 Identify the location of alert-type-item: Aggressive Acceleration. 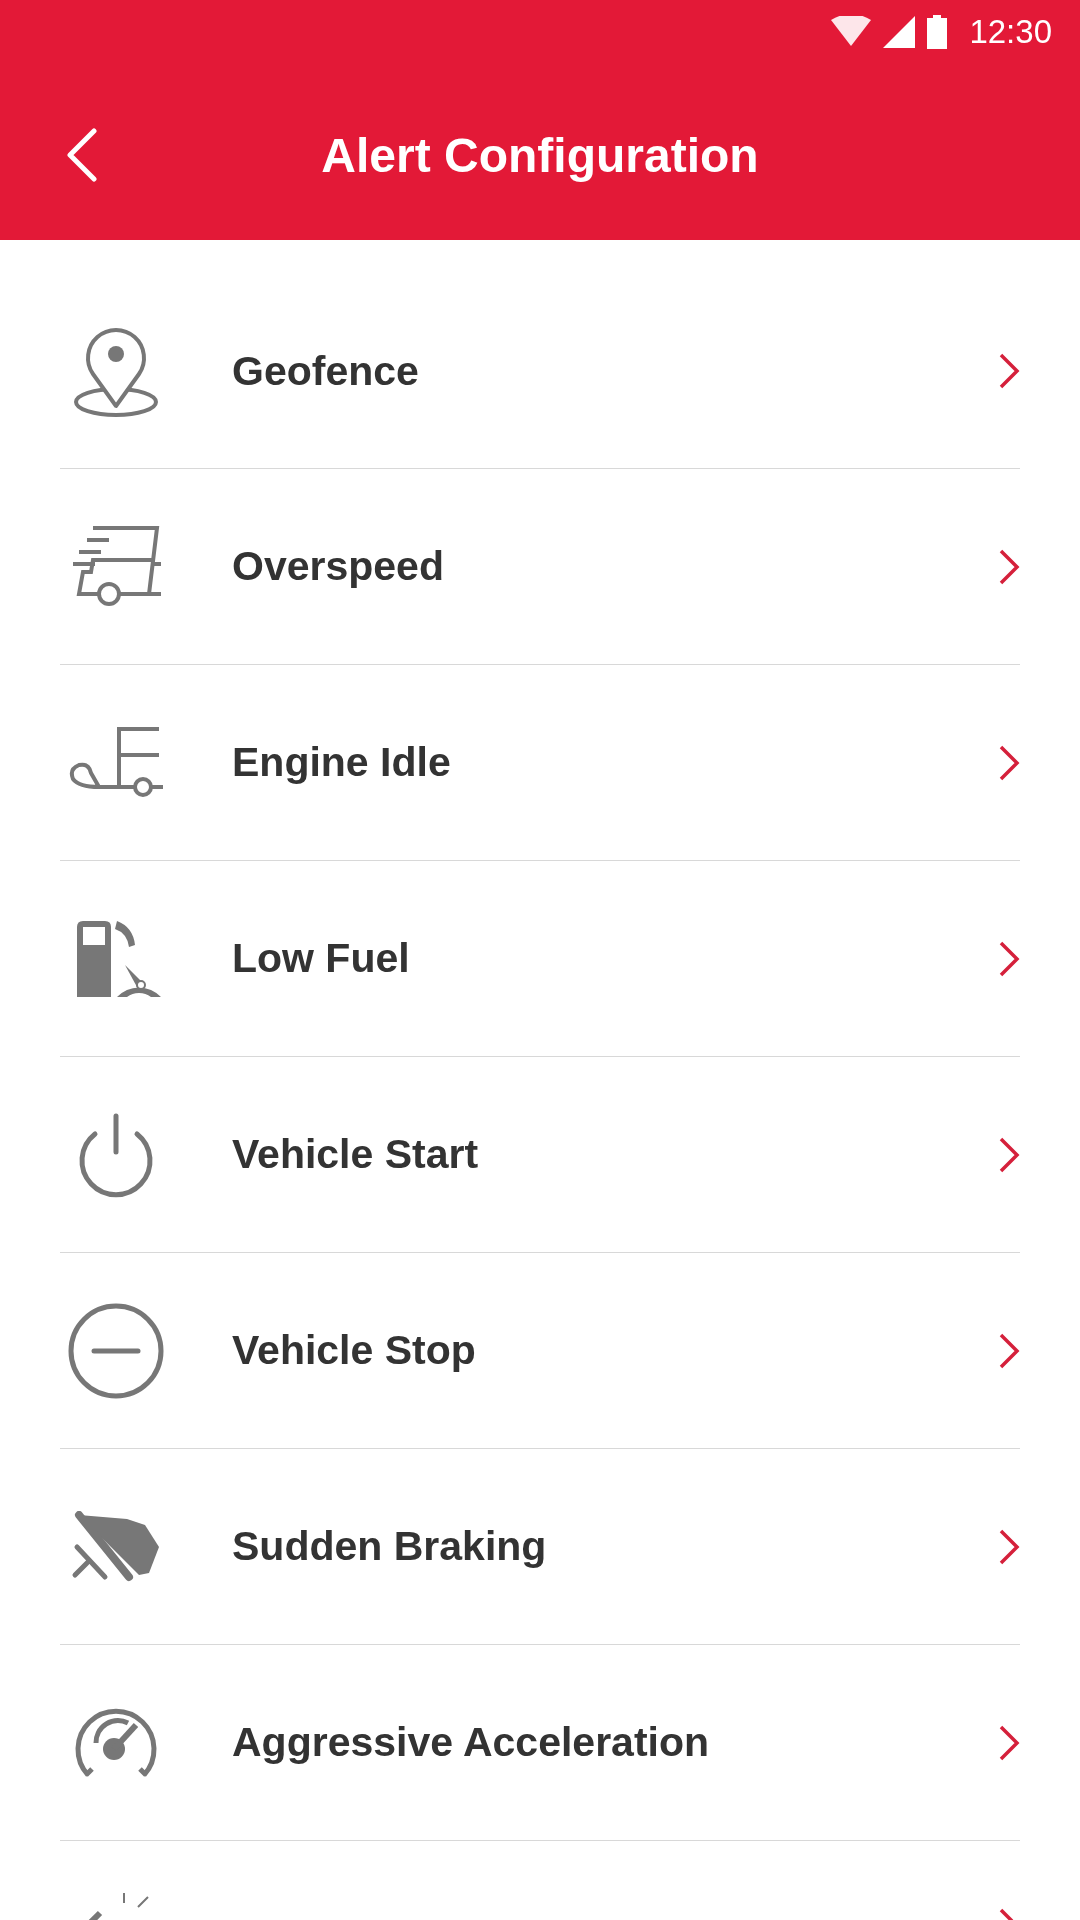
(540, 1743).